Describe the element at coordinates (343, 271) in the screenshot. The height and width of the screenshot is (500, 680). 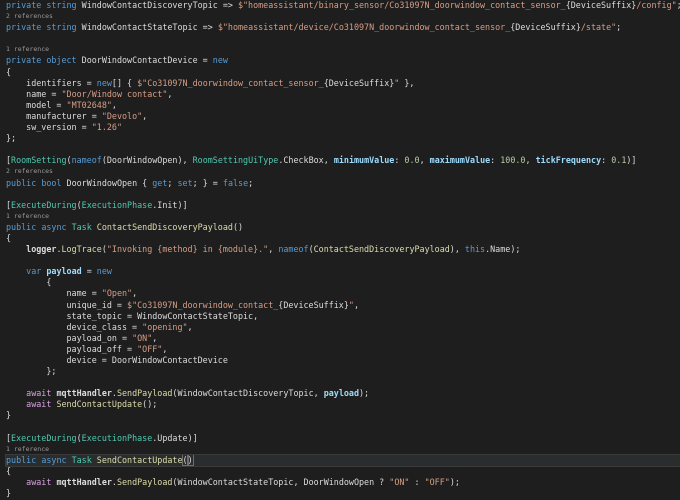
I see `code-line: var payload = new` at that location.